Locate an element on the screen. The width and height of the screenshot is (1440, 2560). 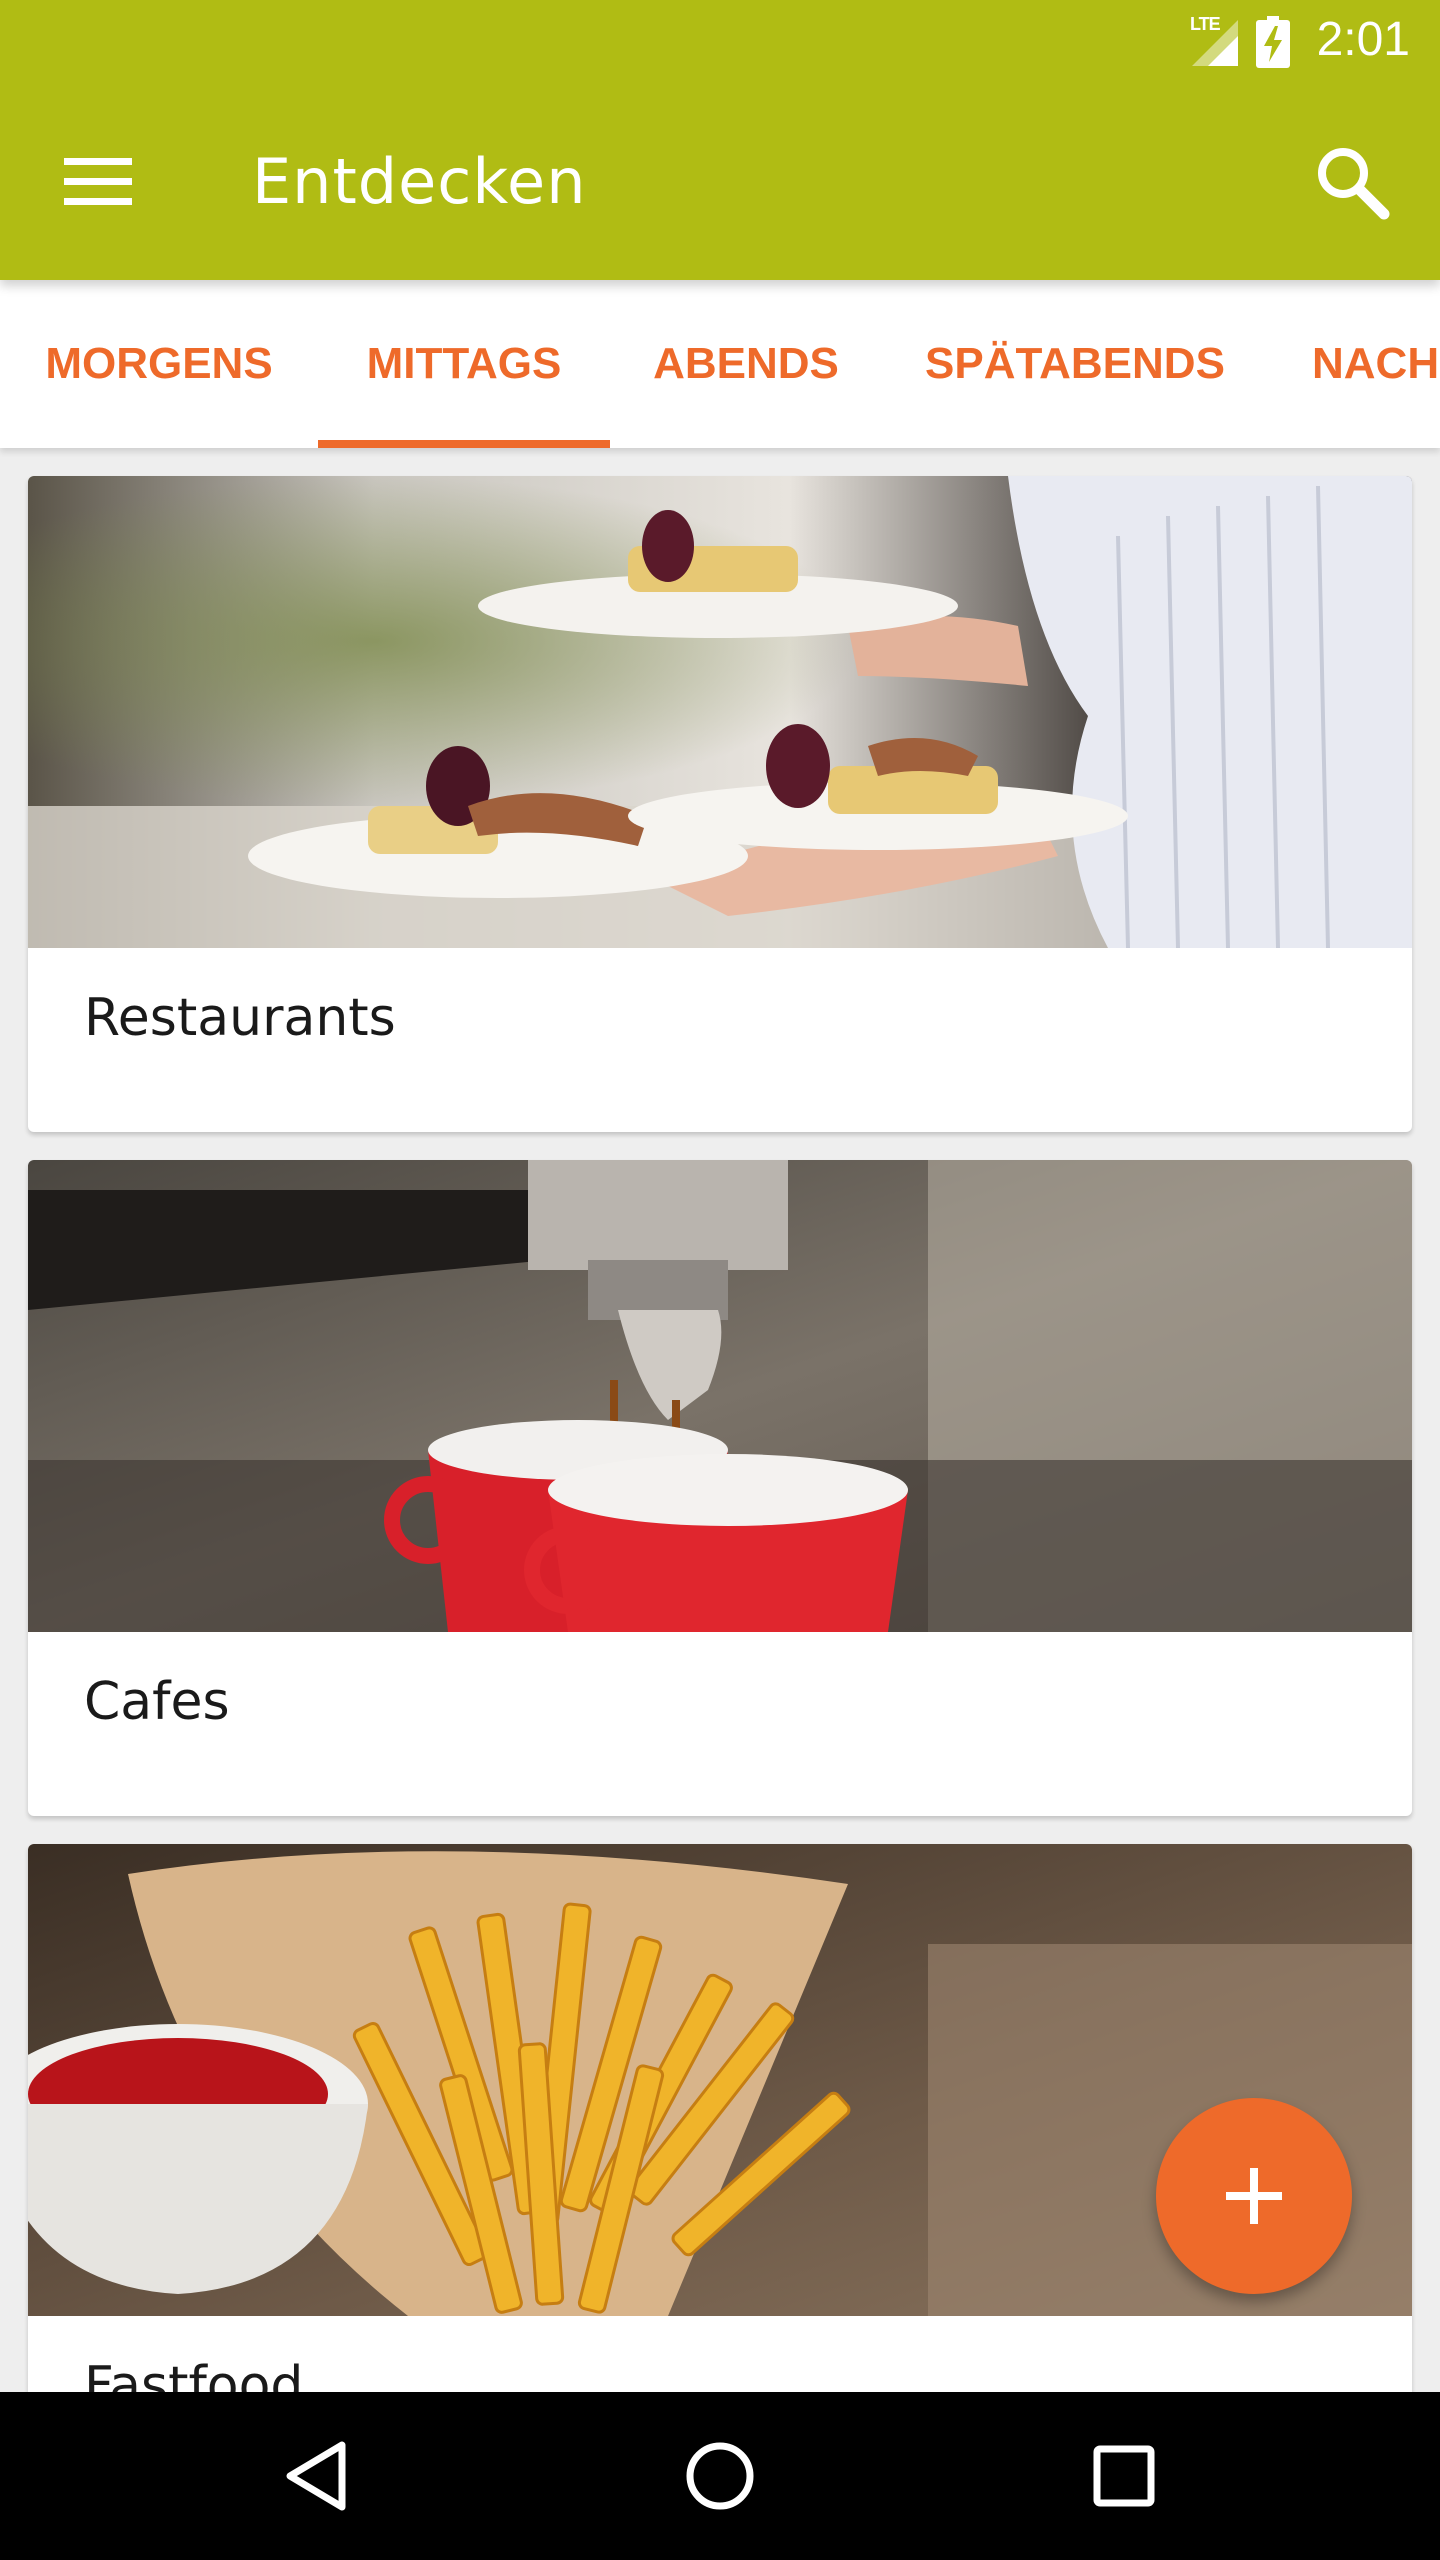
battery-charging-icon is located at coordinates (1273, 42).